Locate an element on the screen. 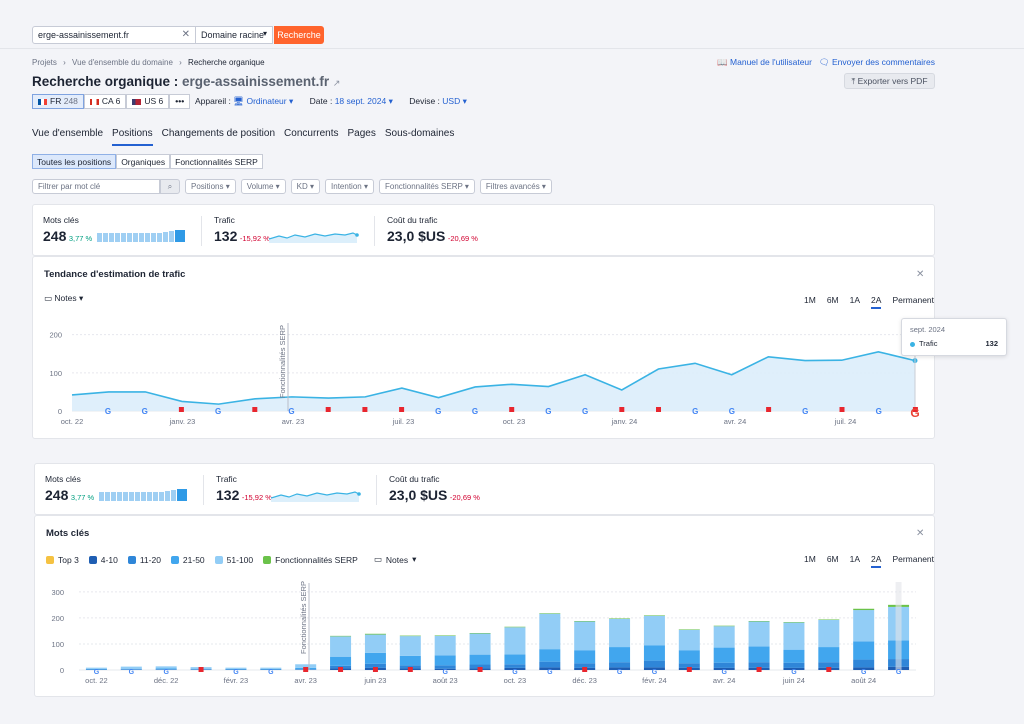 The image size is (1024, 724). filter-advanced: Filtres avancés ▾ is located at coordinates (515, 186).